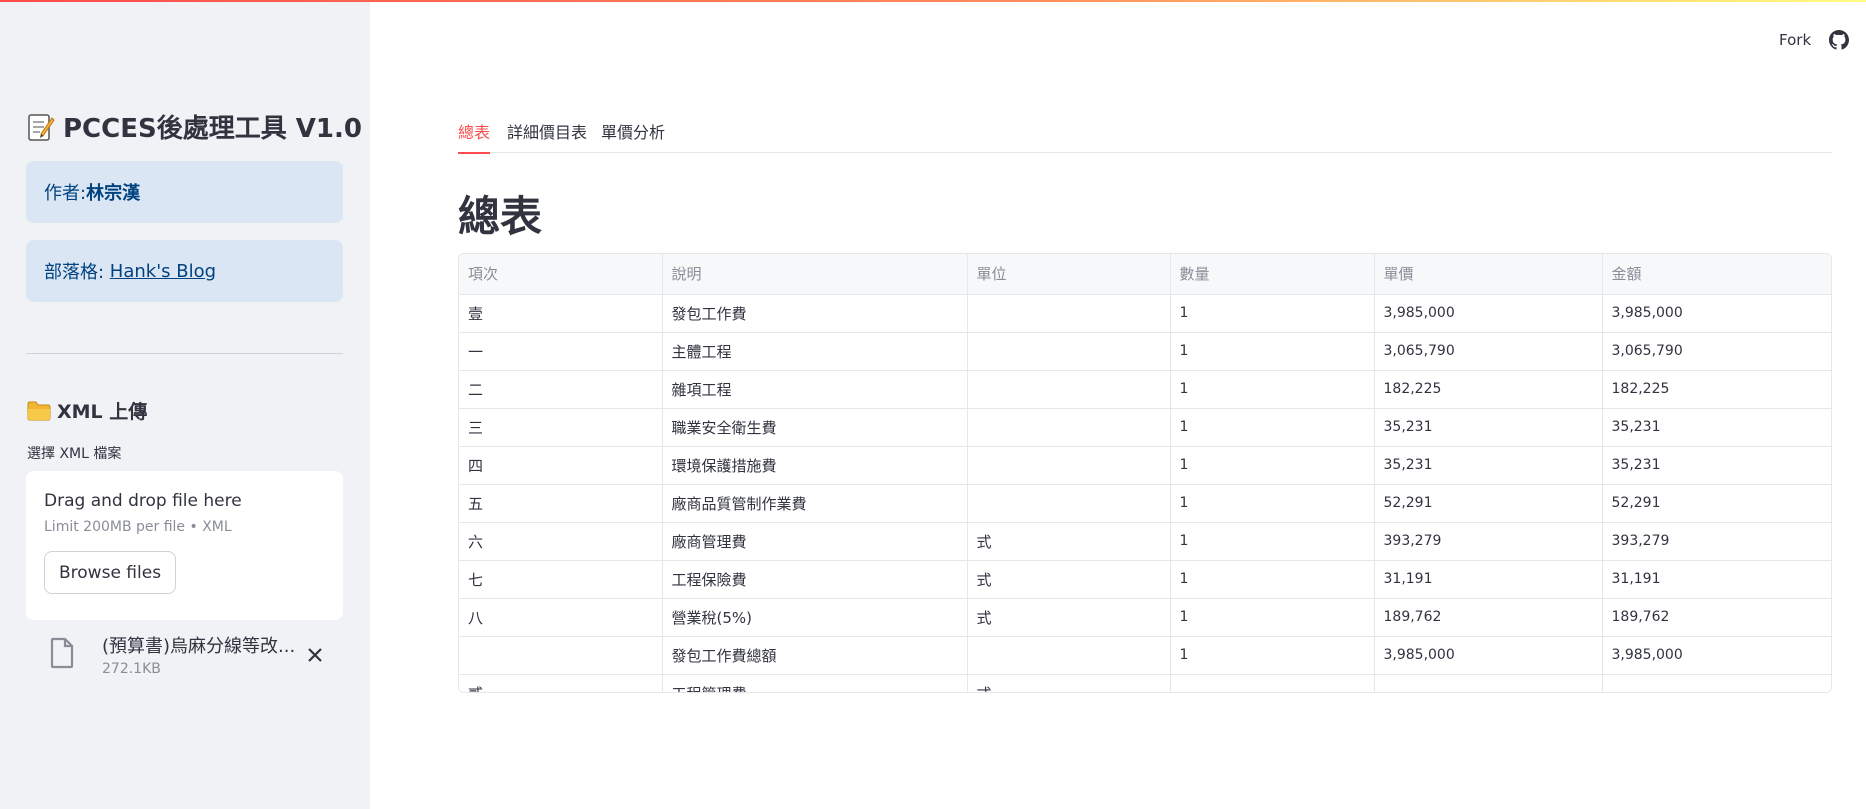  Describe the element at coordinates (1488, 274) in the screenshot. I see `column-header-unit-price: 單價` at that location.